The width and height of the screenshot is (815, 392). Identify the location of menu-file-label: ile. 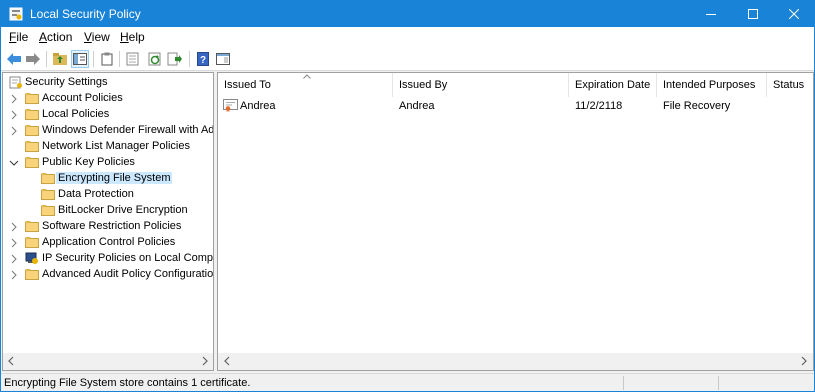
(22, 37).